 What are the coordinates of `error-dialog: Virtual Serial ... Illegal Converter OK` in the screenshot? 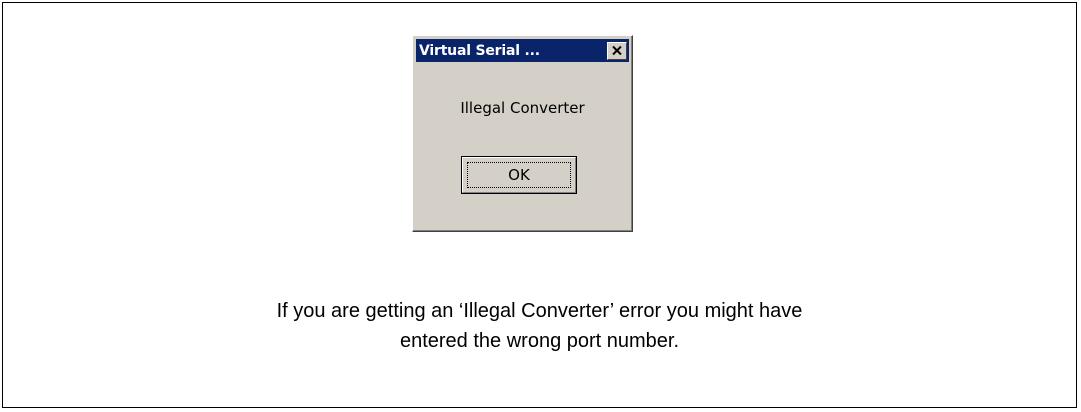 It's located at (522, 133).